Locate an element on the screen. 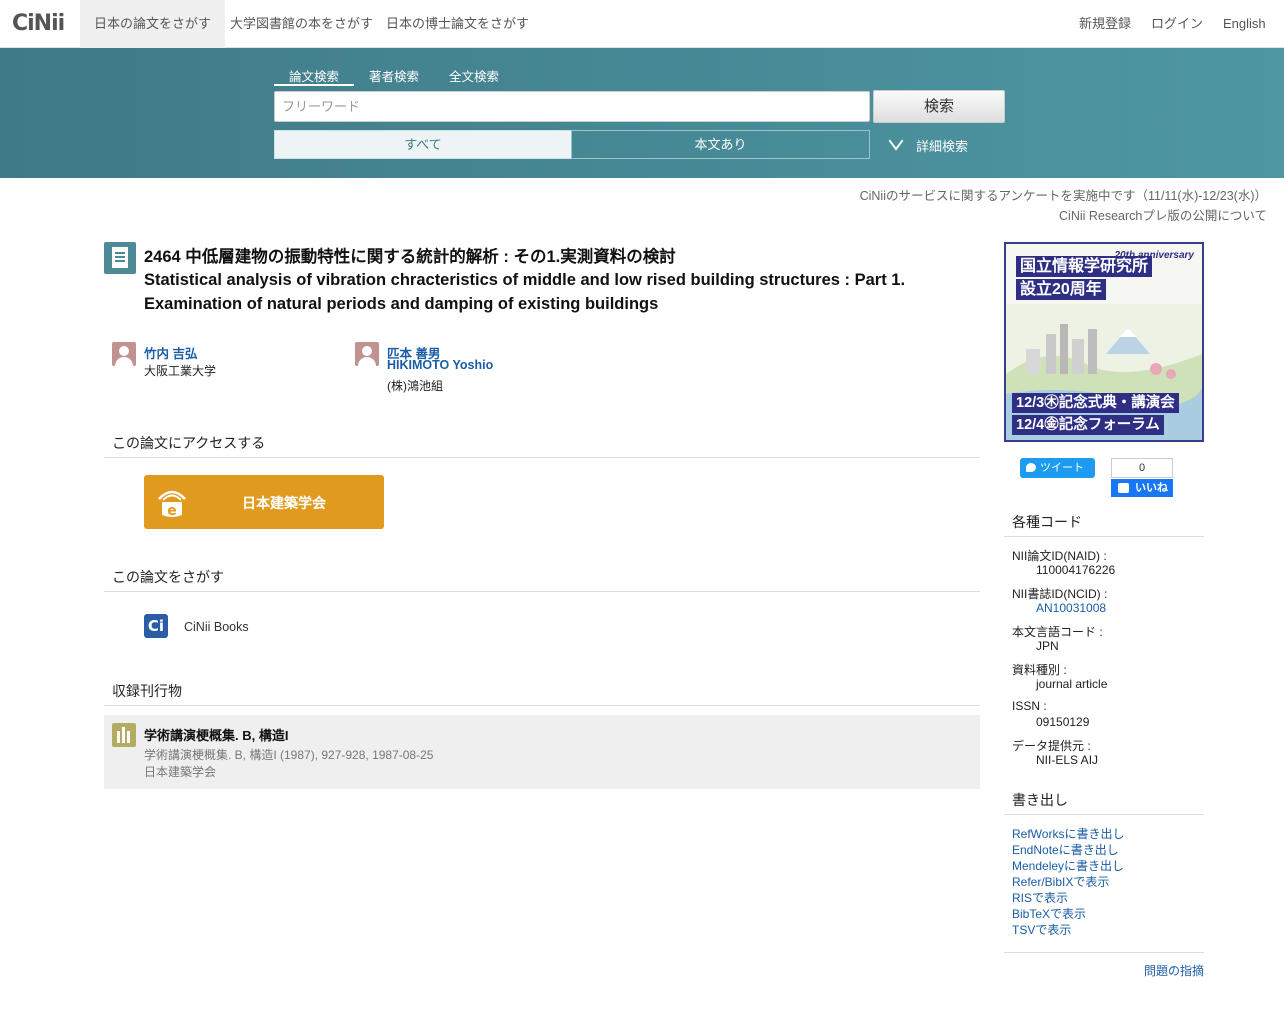 This screenshot has width=1284, height=1009. author-affiliation: (株)鴻池組 is located at coordinates (415, 386).